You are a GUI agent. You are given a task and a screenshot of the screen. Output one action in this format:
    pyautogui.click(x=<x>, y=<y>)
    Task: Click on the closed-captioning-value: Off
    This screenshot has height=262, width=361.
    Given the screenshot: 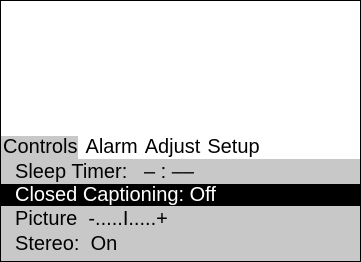 What is the action you would take?
    pyautogui.click(x=202, y=195)
    